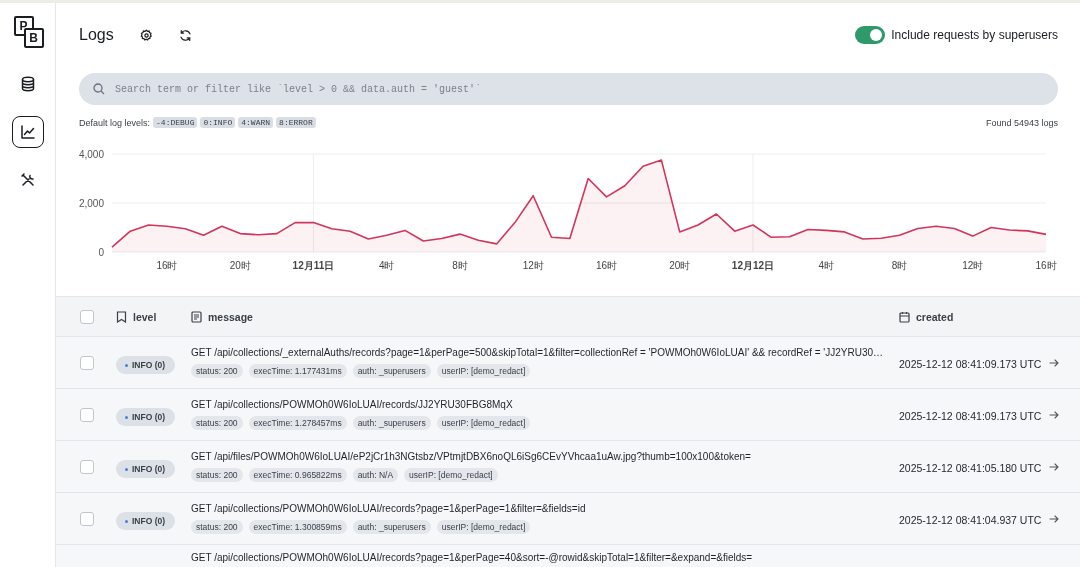 Image resolution: width=1080 pixels, height=567 pixels. Describe the element at coordinates (99, 89) in the screenshot. I see `search-icon` at that location.